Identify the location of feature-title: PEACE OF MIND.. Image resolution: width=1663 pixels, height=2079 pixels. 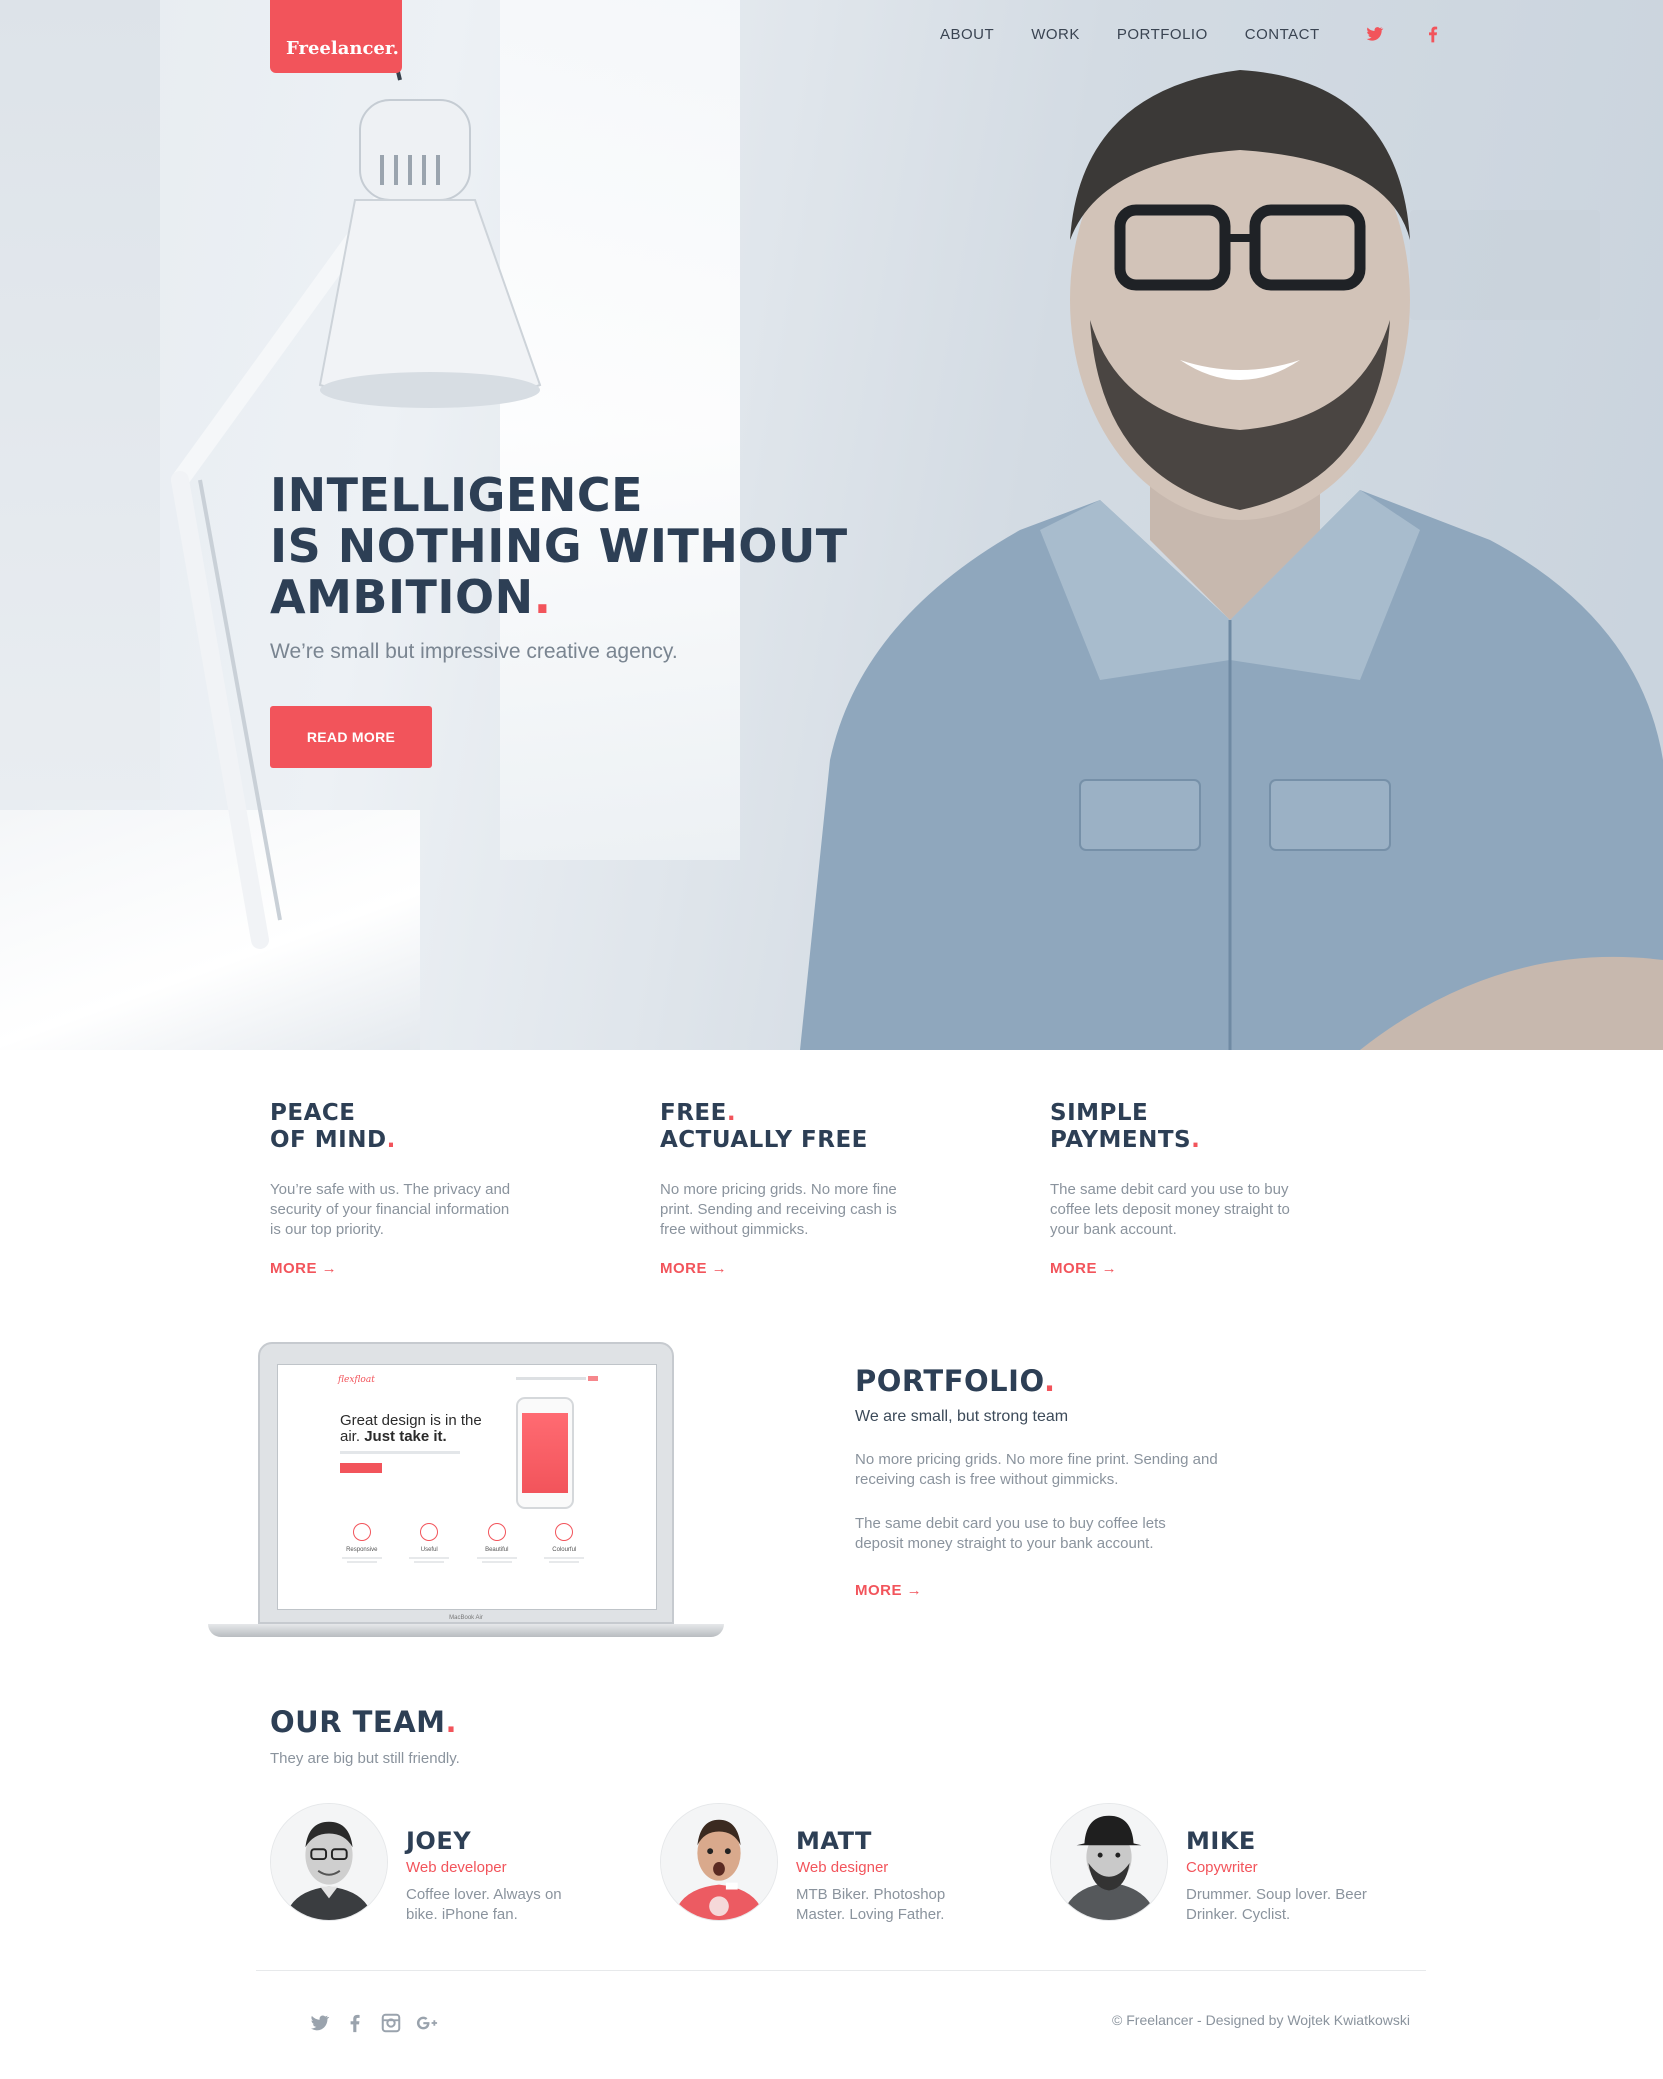
(415, 1127).